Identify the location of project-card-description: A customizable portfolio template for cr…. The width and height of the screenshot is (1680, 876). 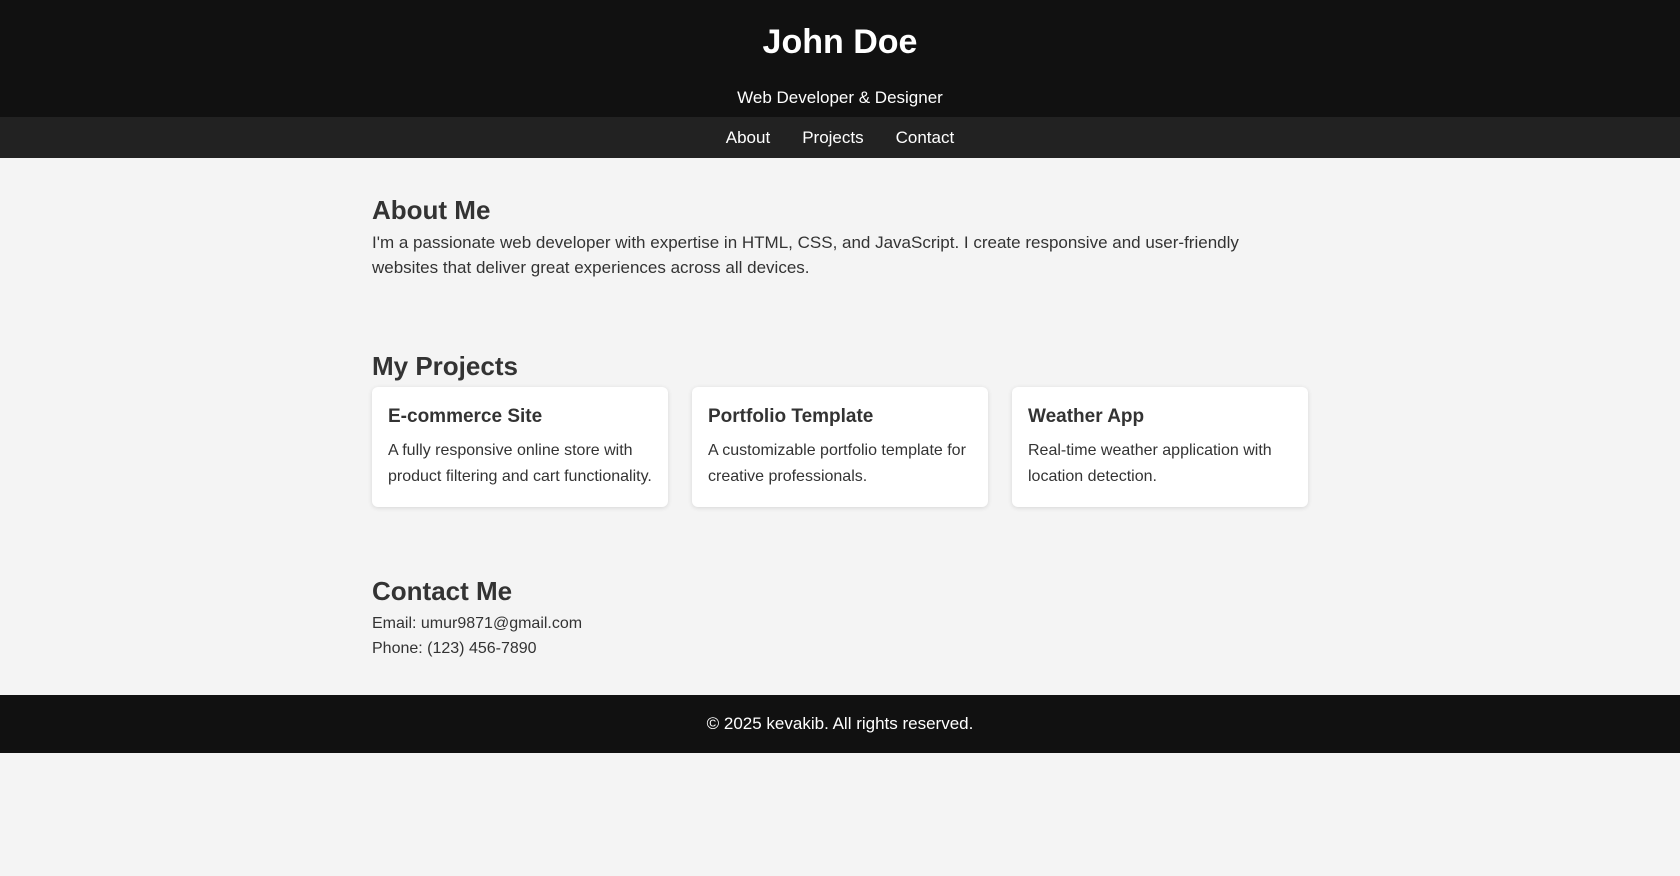
(837, 463).